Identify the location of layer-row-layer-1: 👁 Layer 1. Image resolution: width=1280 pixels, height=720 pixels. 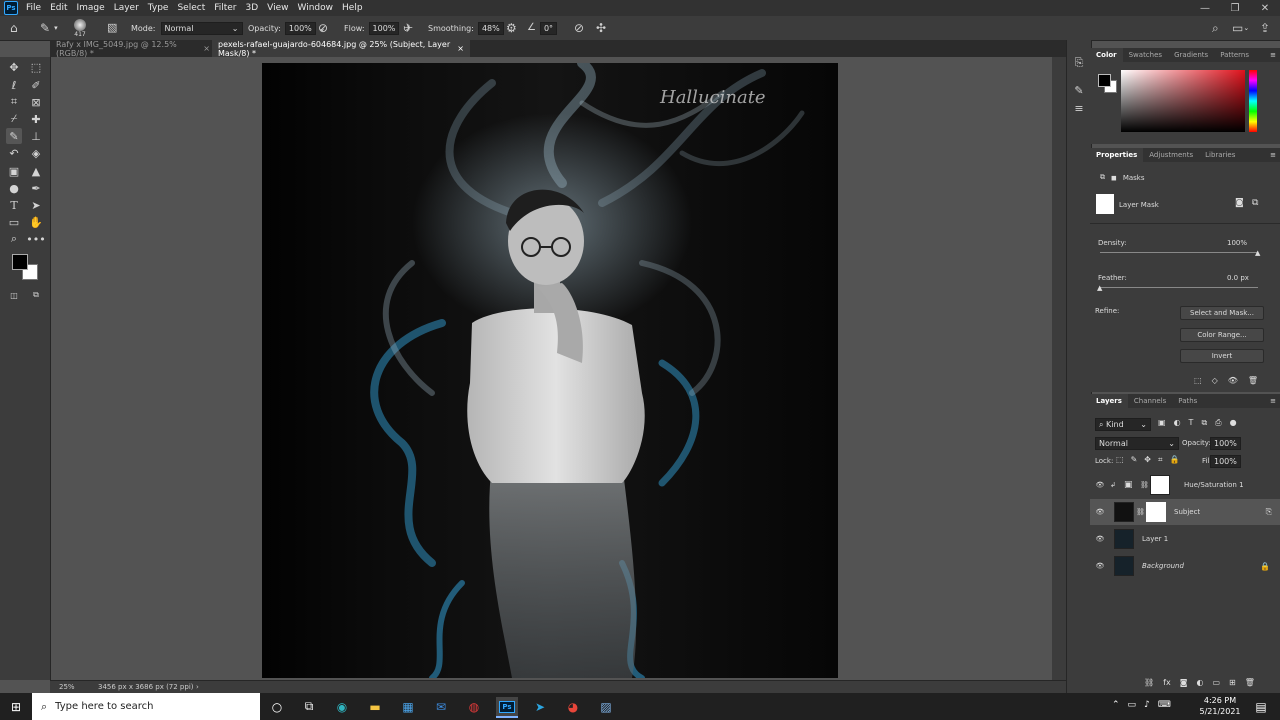
(1180, 539).